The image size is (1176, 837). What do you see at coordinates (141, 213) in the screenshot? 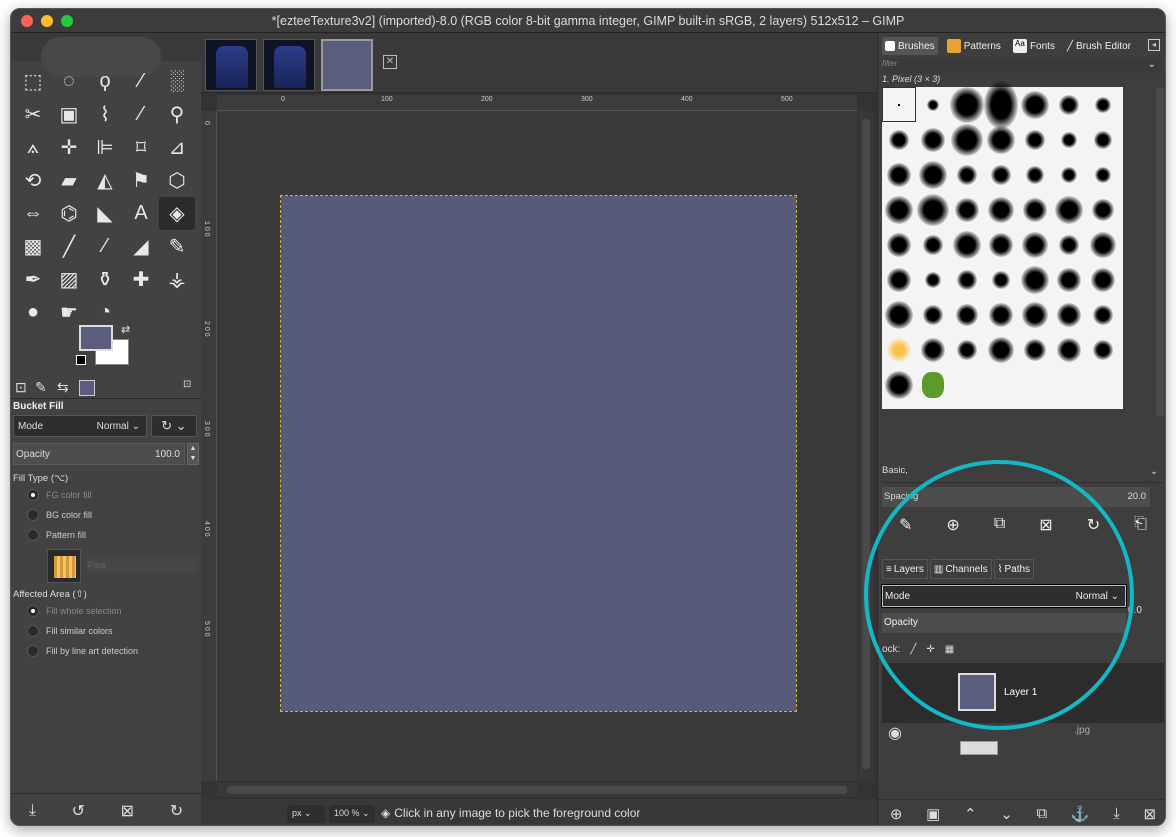
I see `text-tool-icon: A` at bounding box center [141, 213].